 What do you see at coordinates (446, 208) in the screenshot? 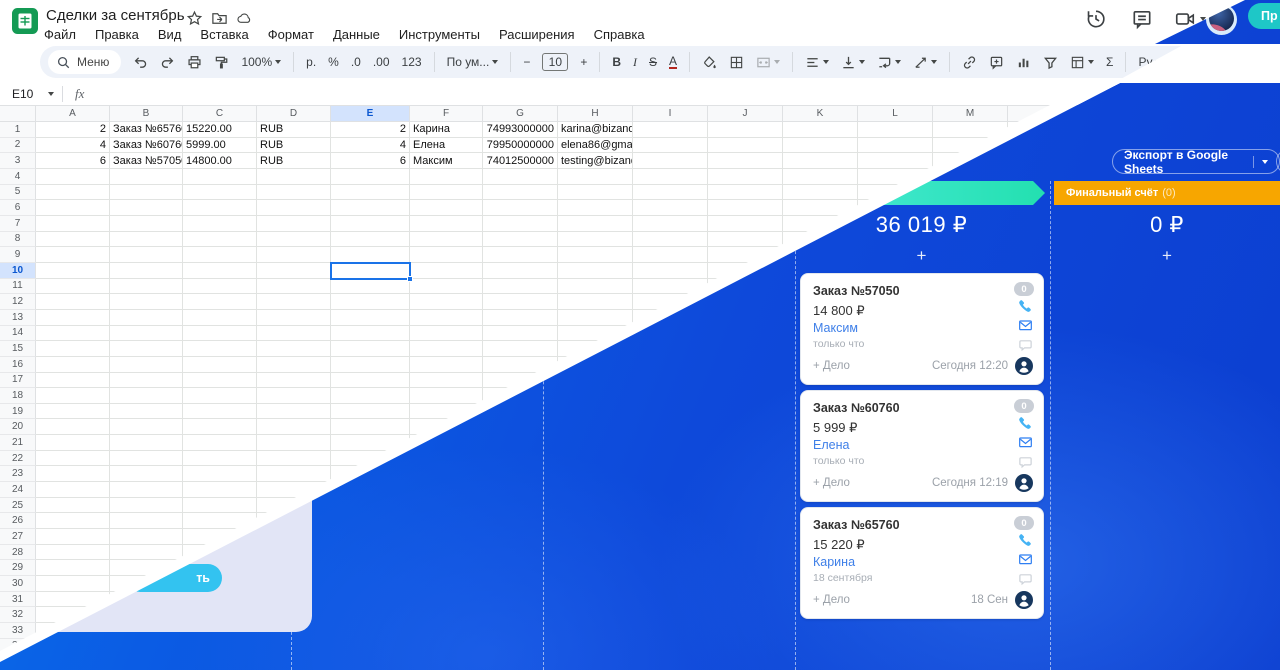
I see `cell-F6` at bounding box center [446, 208].